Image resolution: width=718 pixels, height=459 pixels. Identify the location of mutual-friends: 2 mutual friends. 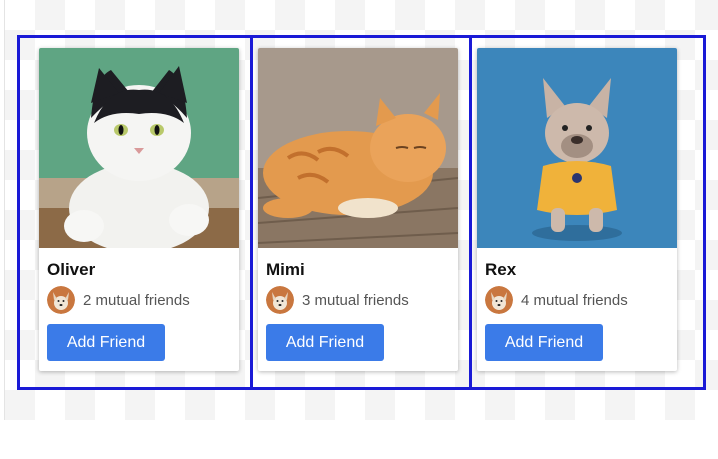
(118, 300).